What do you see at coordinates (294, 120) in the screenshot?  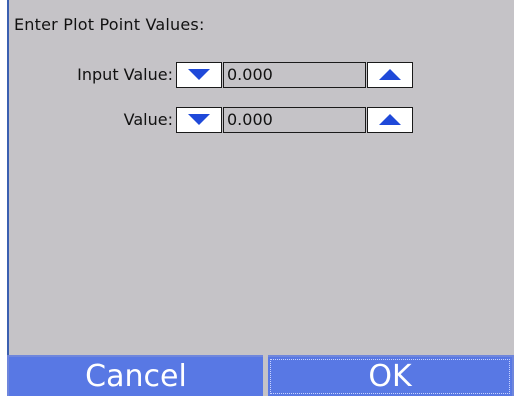 I see `value-field: 0.000` at bounding box center [294, 120].